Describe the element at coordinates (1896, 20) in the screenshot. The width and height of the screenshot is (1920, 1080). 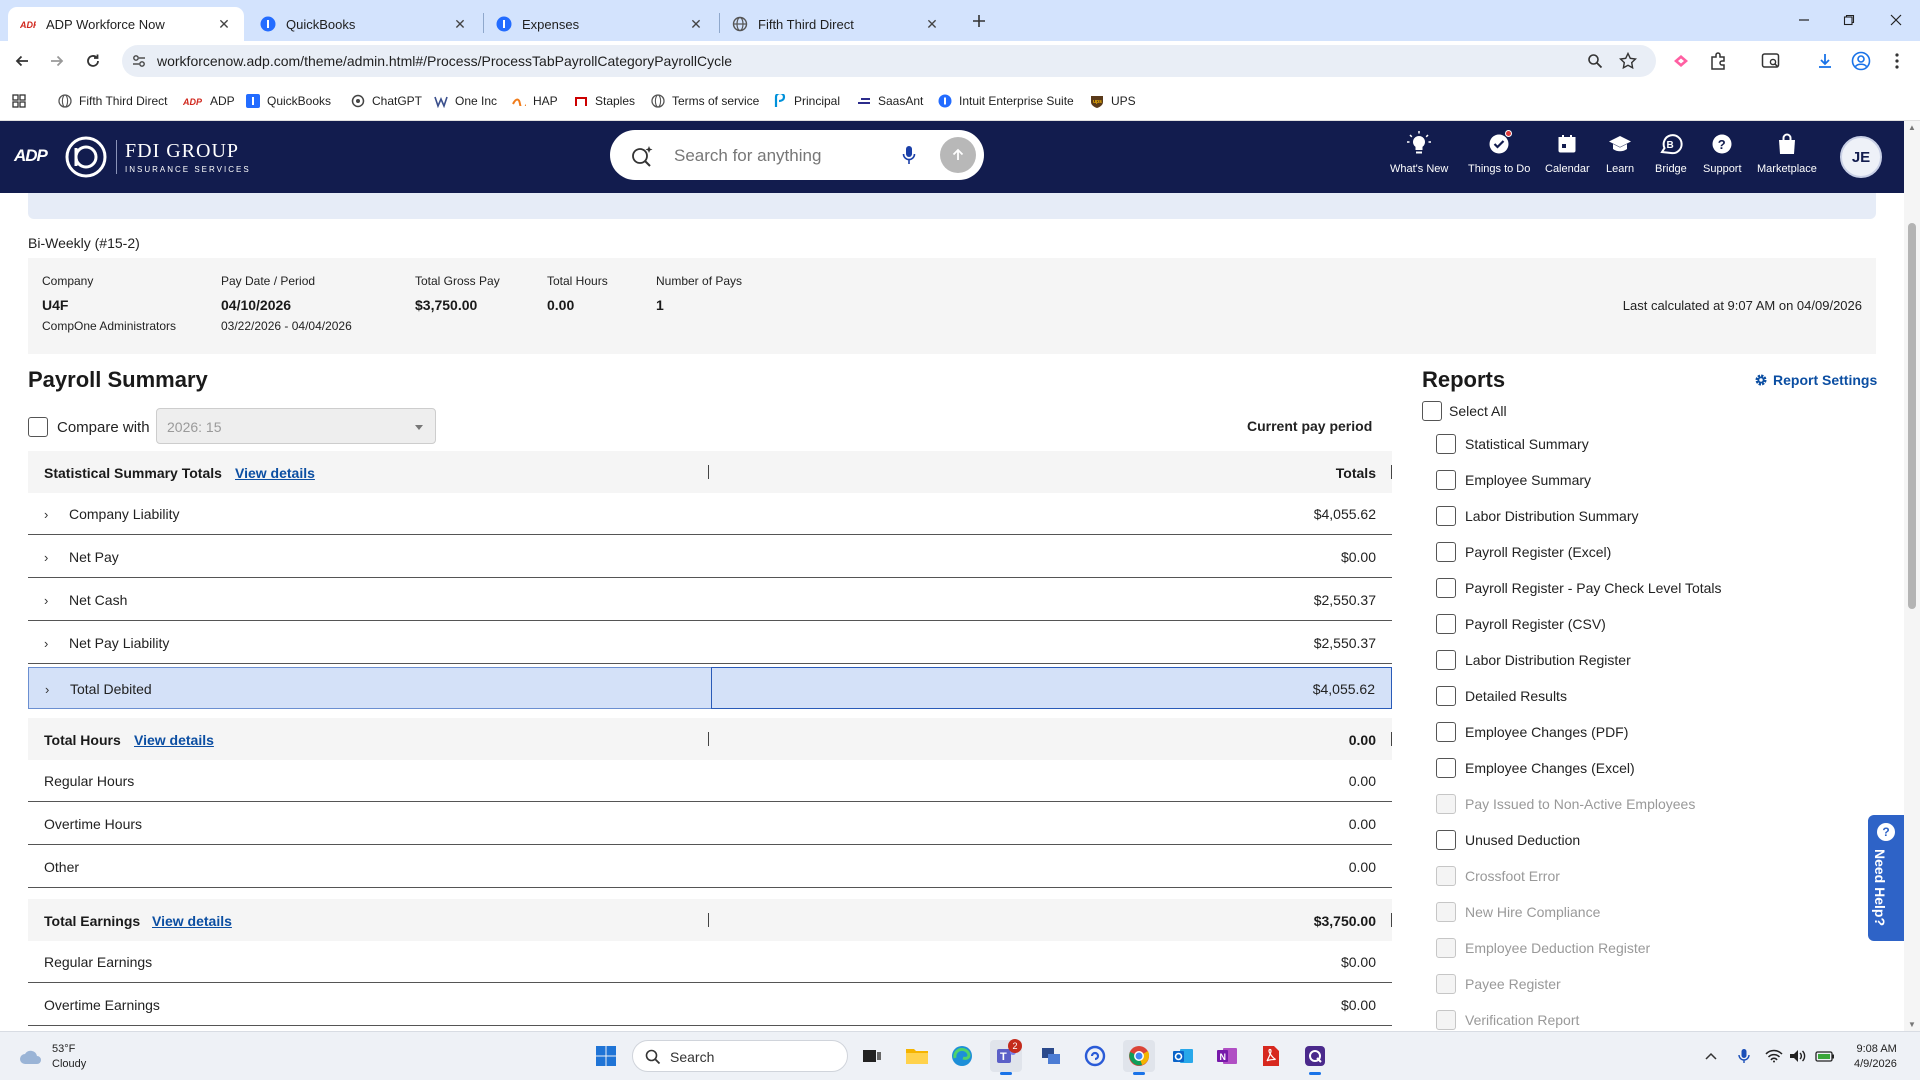
I see `close-window-icon` at that location.